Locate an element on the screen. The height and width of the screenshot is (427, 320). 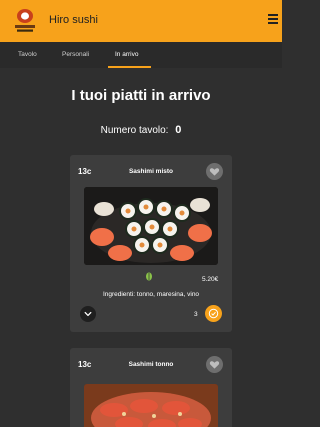
dish-quantity: 3 is located at coordinates (196, 314).